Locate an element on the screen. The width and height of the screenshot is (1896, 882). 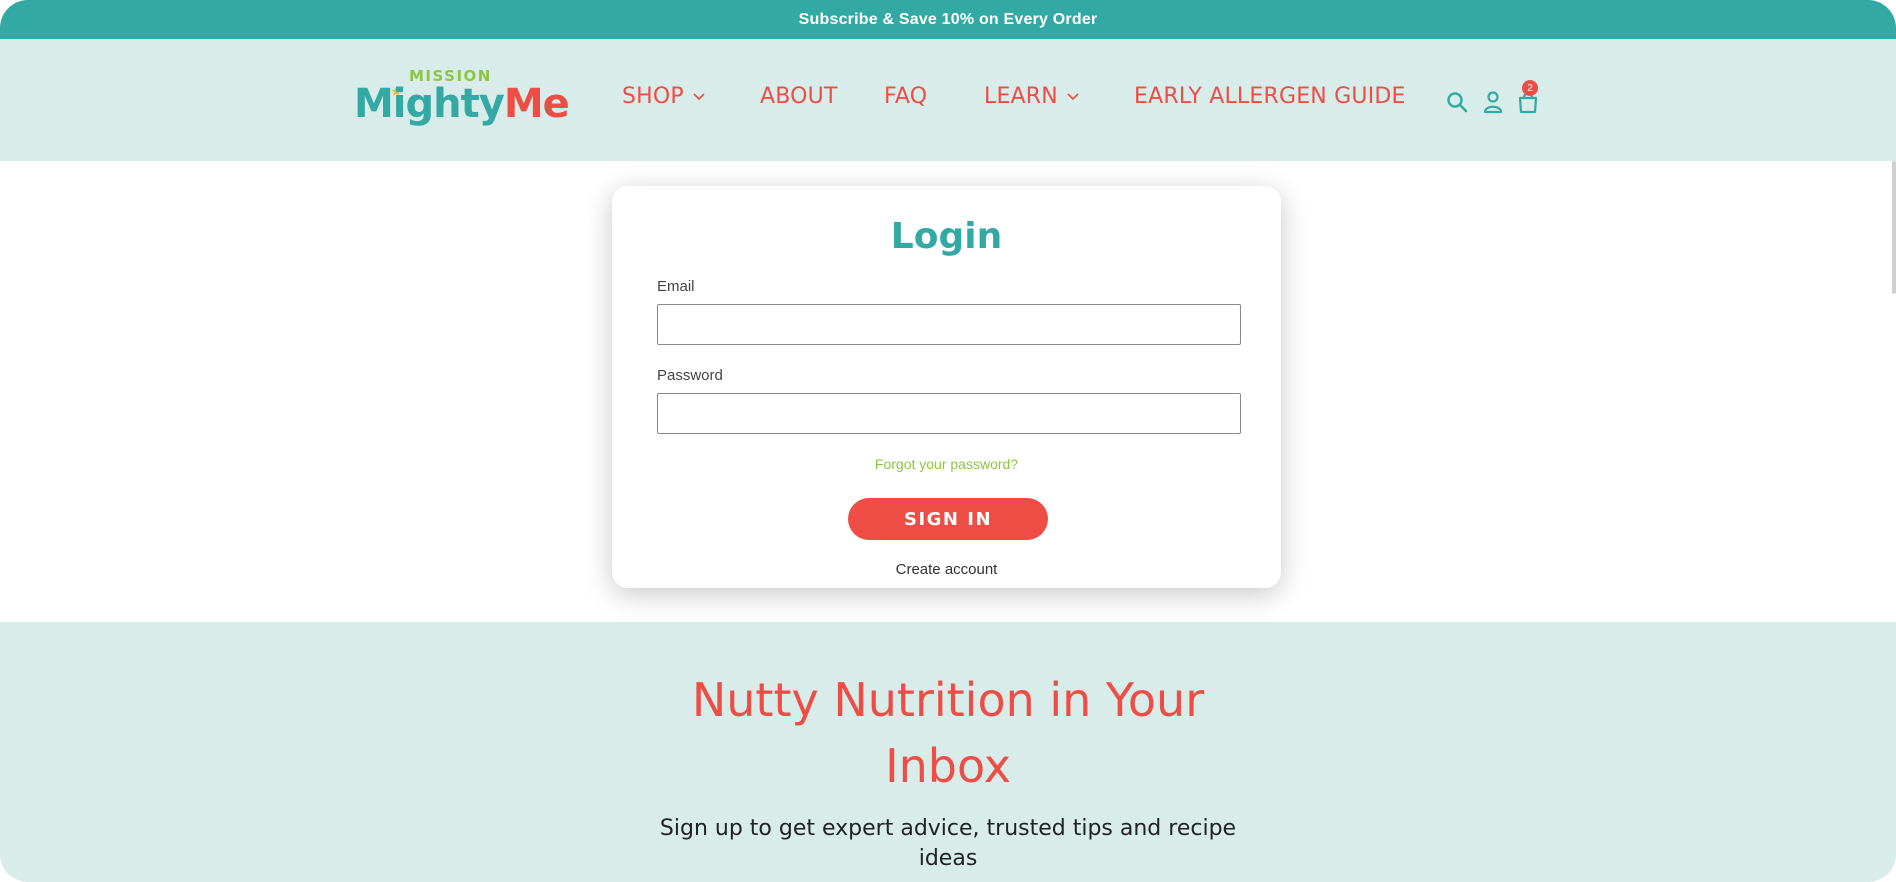
password-label: Password is located at coordinates (690, 375).